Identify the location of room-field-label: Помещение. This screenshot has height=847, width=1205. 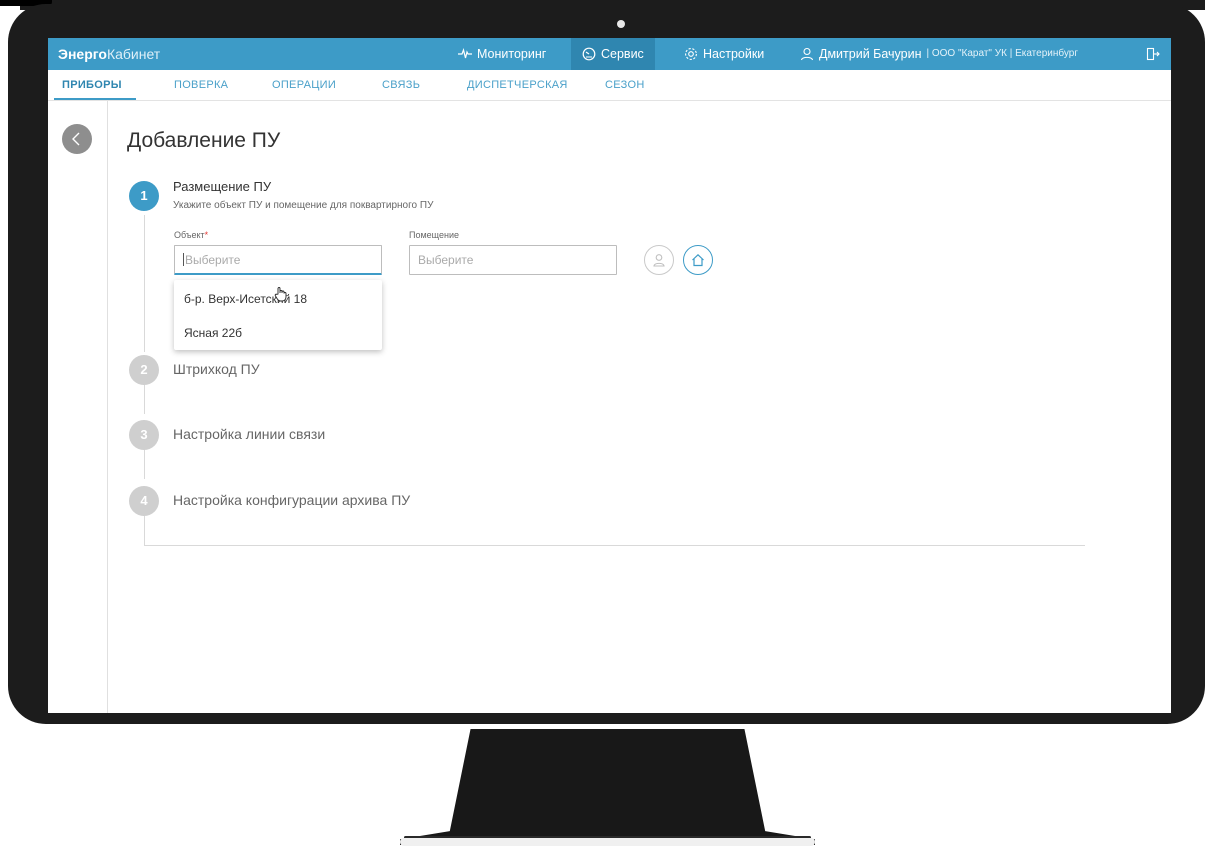
(434, 235).